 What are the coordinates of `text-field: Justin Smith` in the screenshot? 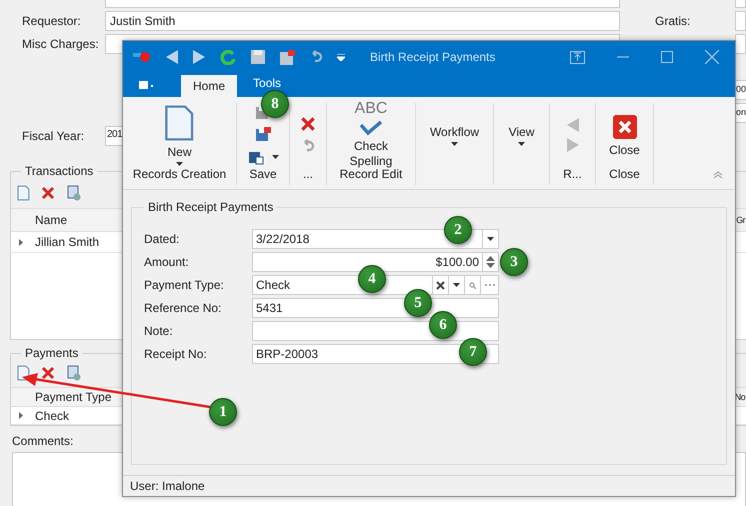 It's located at (362, 21).